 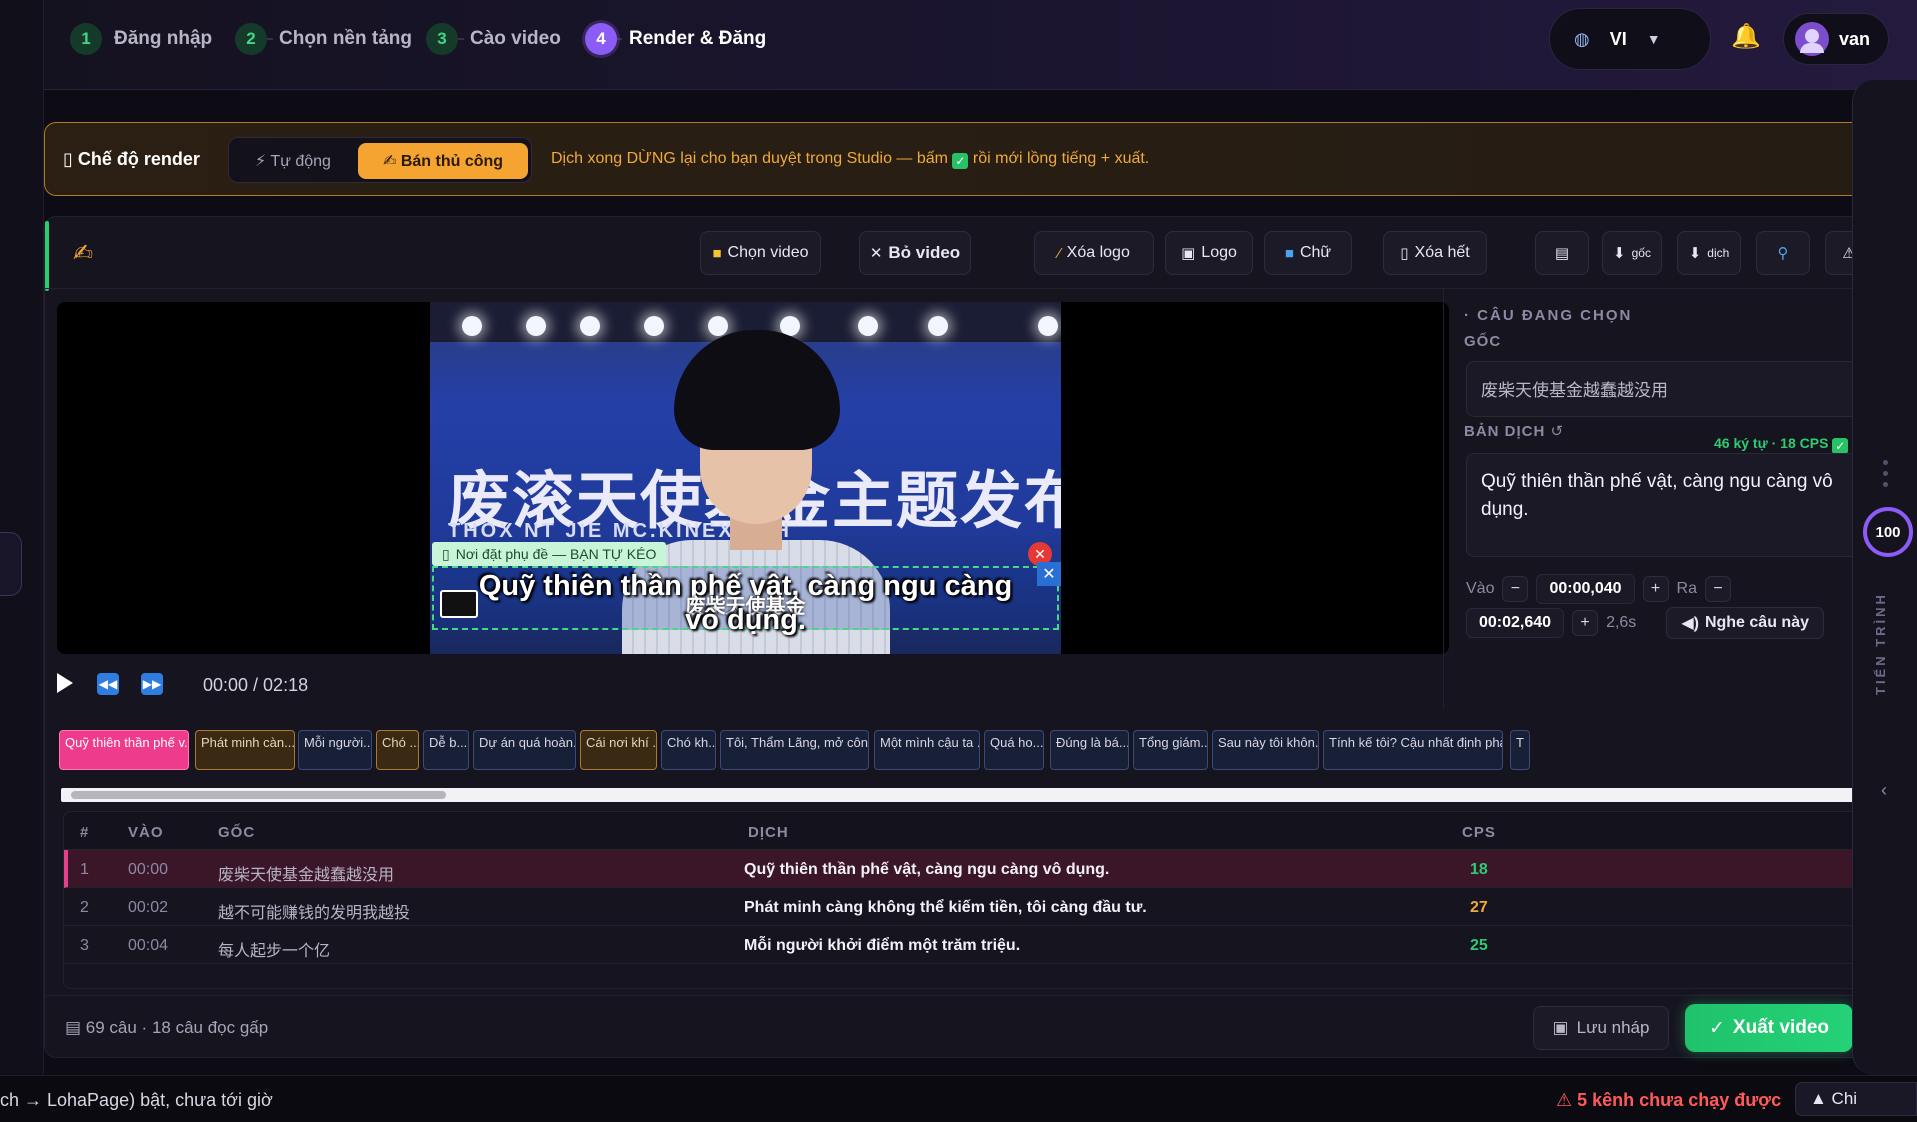 What do you see at coordinates (1653, 39) in the screenshot?
I see `chevron-down-icon: ▼` at bounding box center [1653, 39].